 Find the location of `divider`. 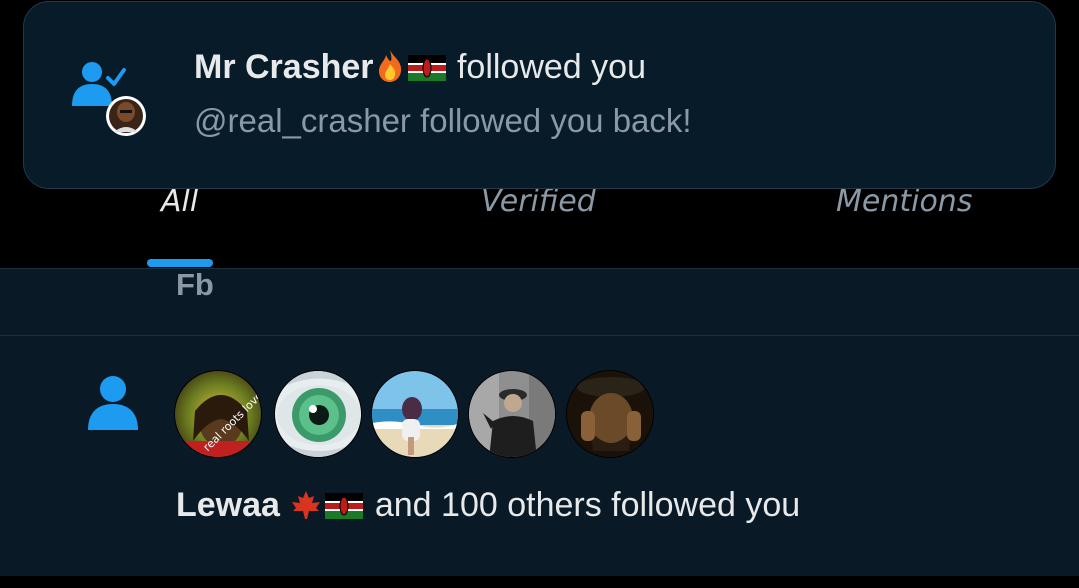

divider is located at coordinates (539, 582).